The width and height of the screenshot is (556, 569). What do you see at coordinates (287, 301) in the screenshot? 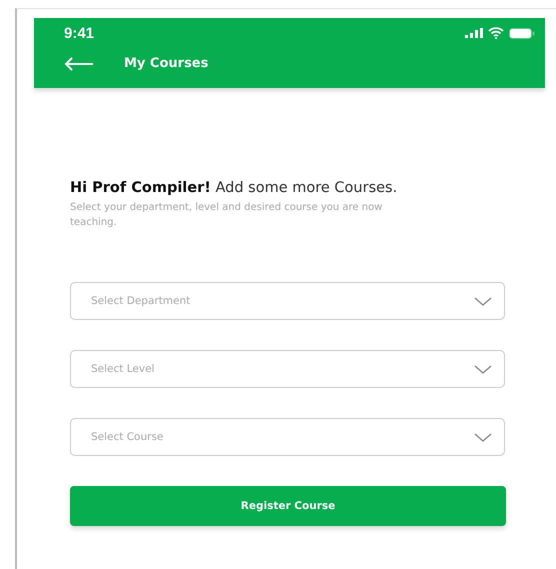
I see `dropdown-field: Select Department` at bounding box center [287, 301].